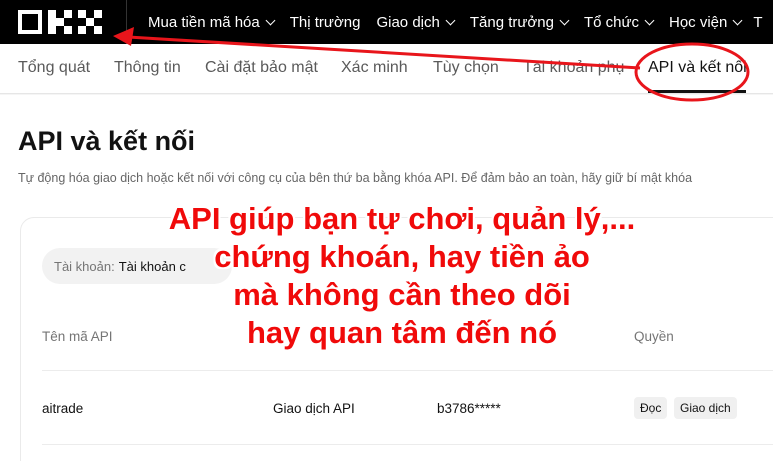 Image resolution: width=773 pixels, height=461 pixels. I want to click on nav-item-learn: Học viện, so click(706, 22).